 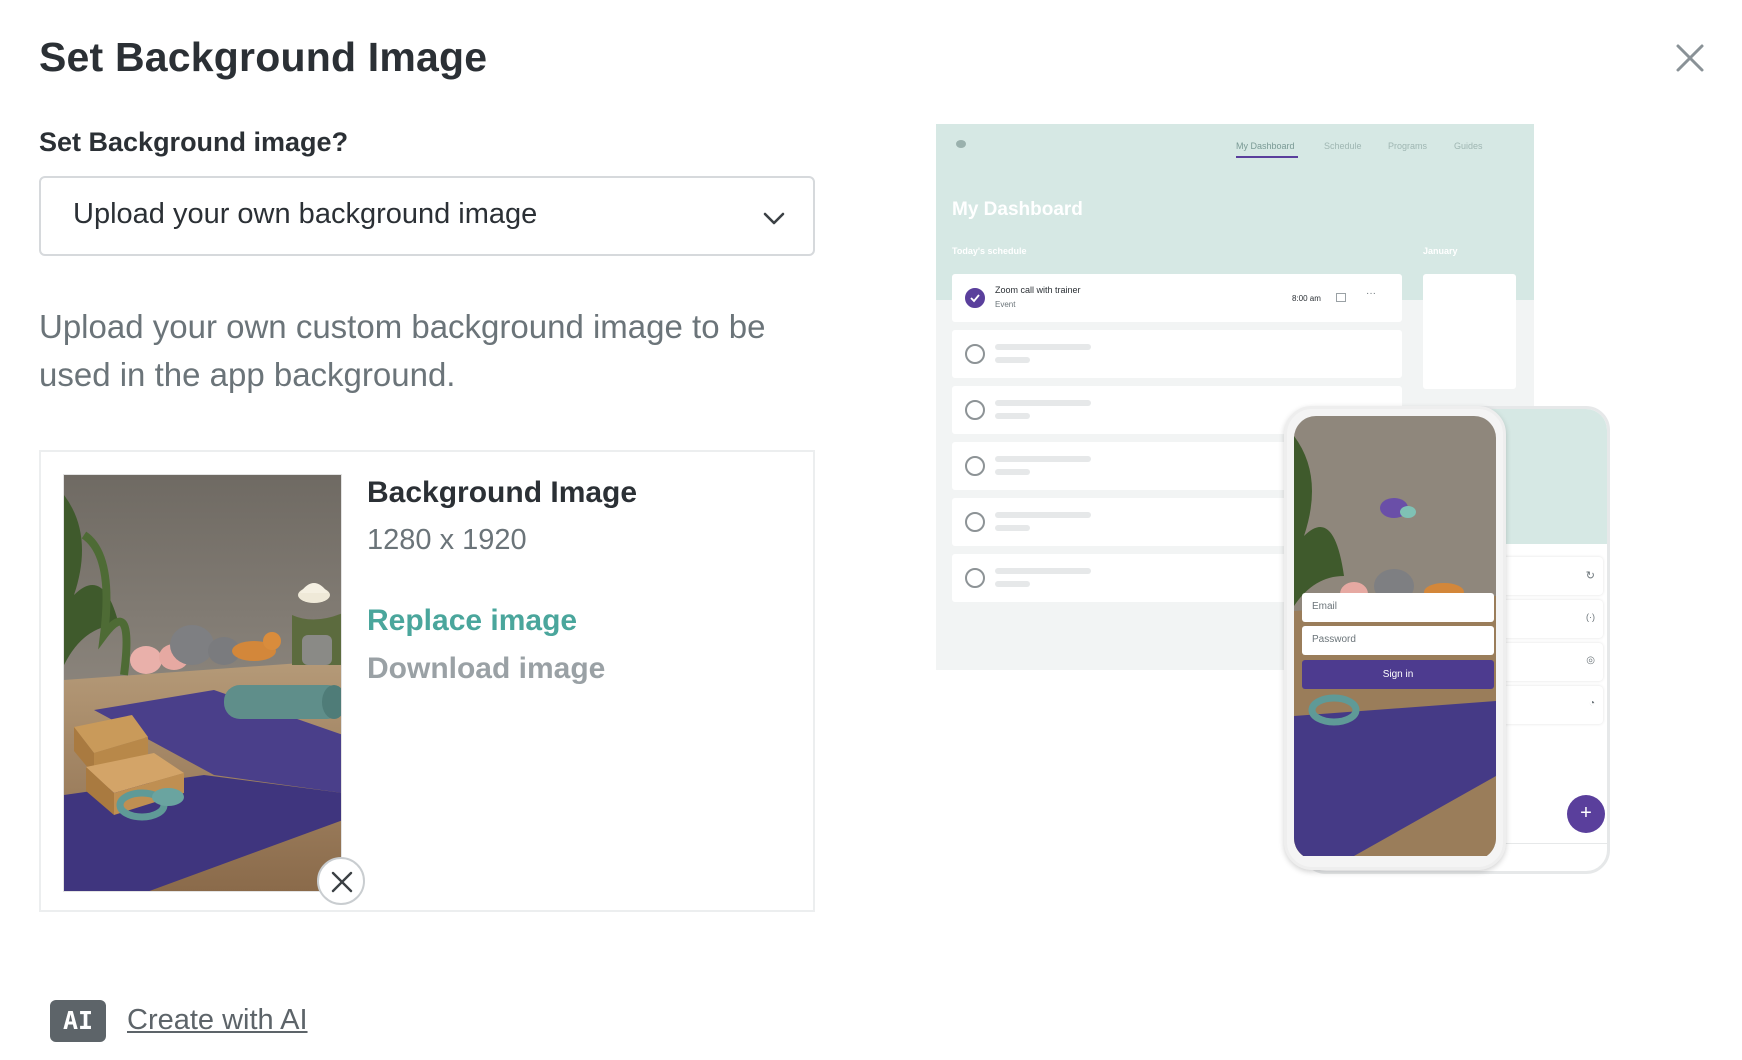 What do you see at coordinates (1267, 157) in the screenshot?
I see `nav-active-underline` at bounding box center [1267, 157].